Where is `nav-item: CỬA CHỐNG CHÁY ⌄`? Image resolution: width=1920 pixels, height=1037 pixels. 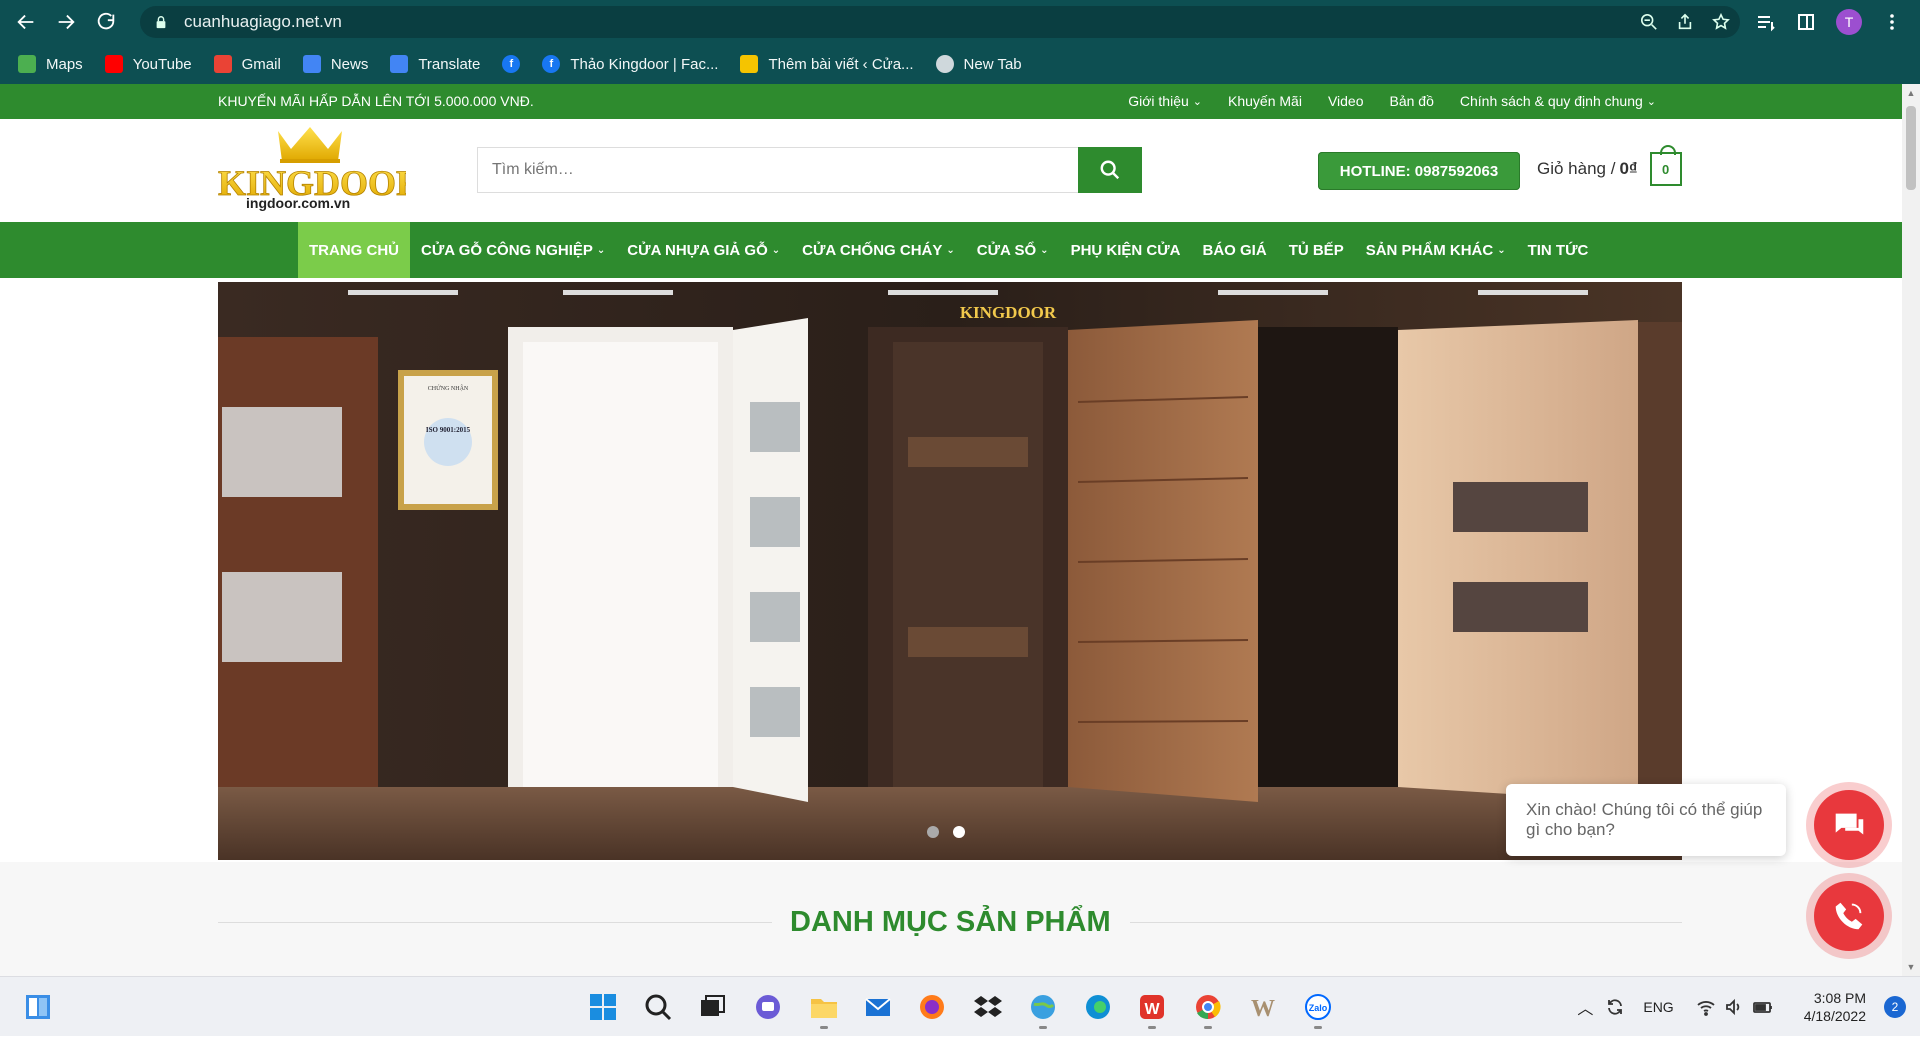 nav-item: CỬA CHỐNG CHÁY ⌄ is located at coordinates (878, 250).